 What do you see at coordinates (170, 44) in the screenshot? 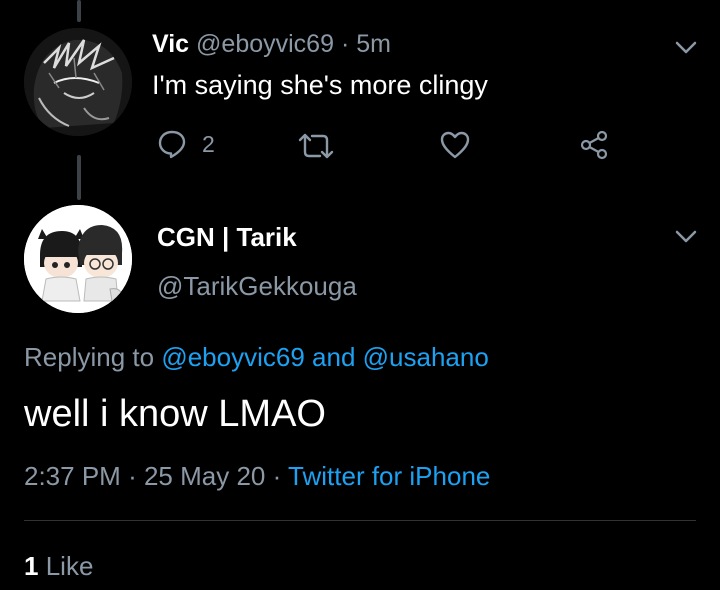
I see `parent-author-name: Vic` at bounding box center [170, 44].